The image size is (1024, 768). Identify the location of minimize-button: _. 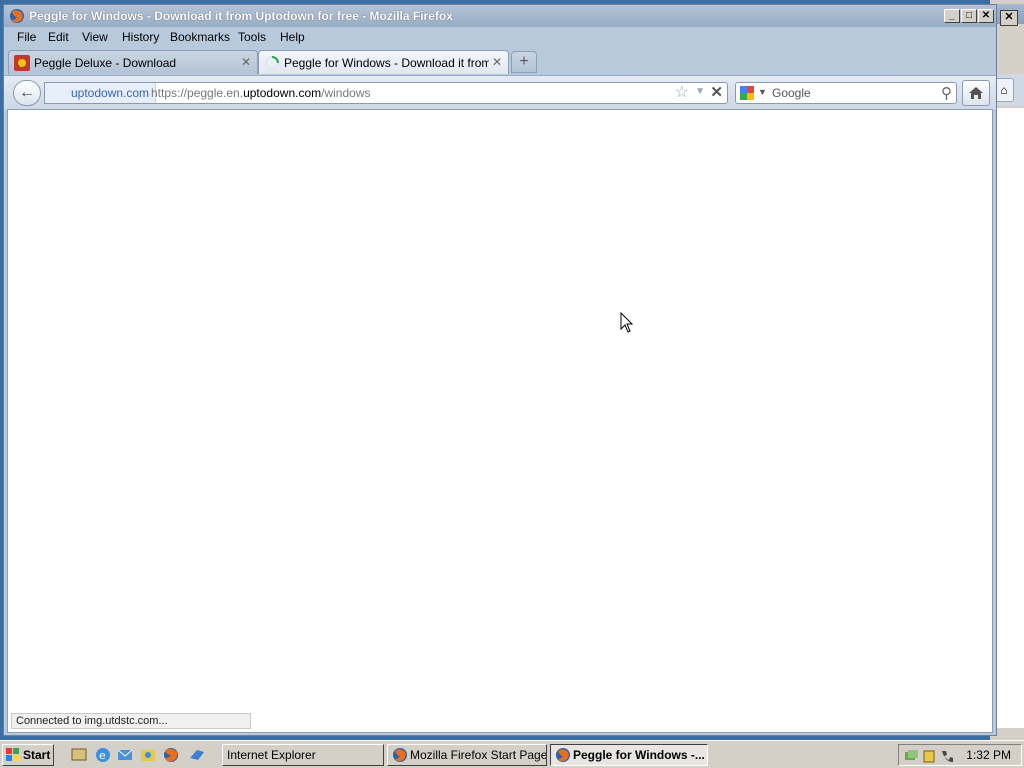
(952, 16).